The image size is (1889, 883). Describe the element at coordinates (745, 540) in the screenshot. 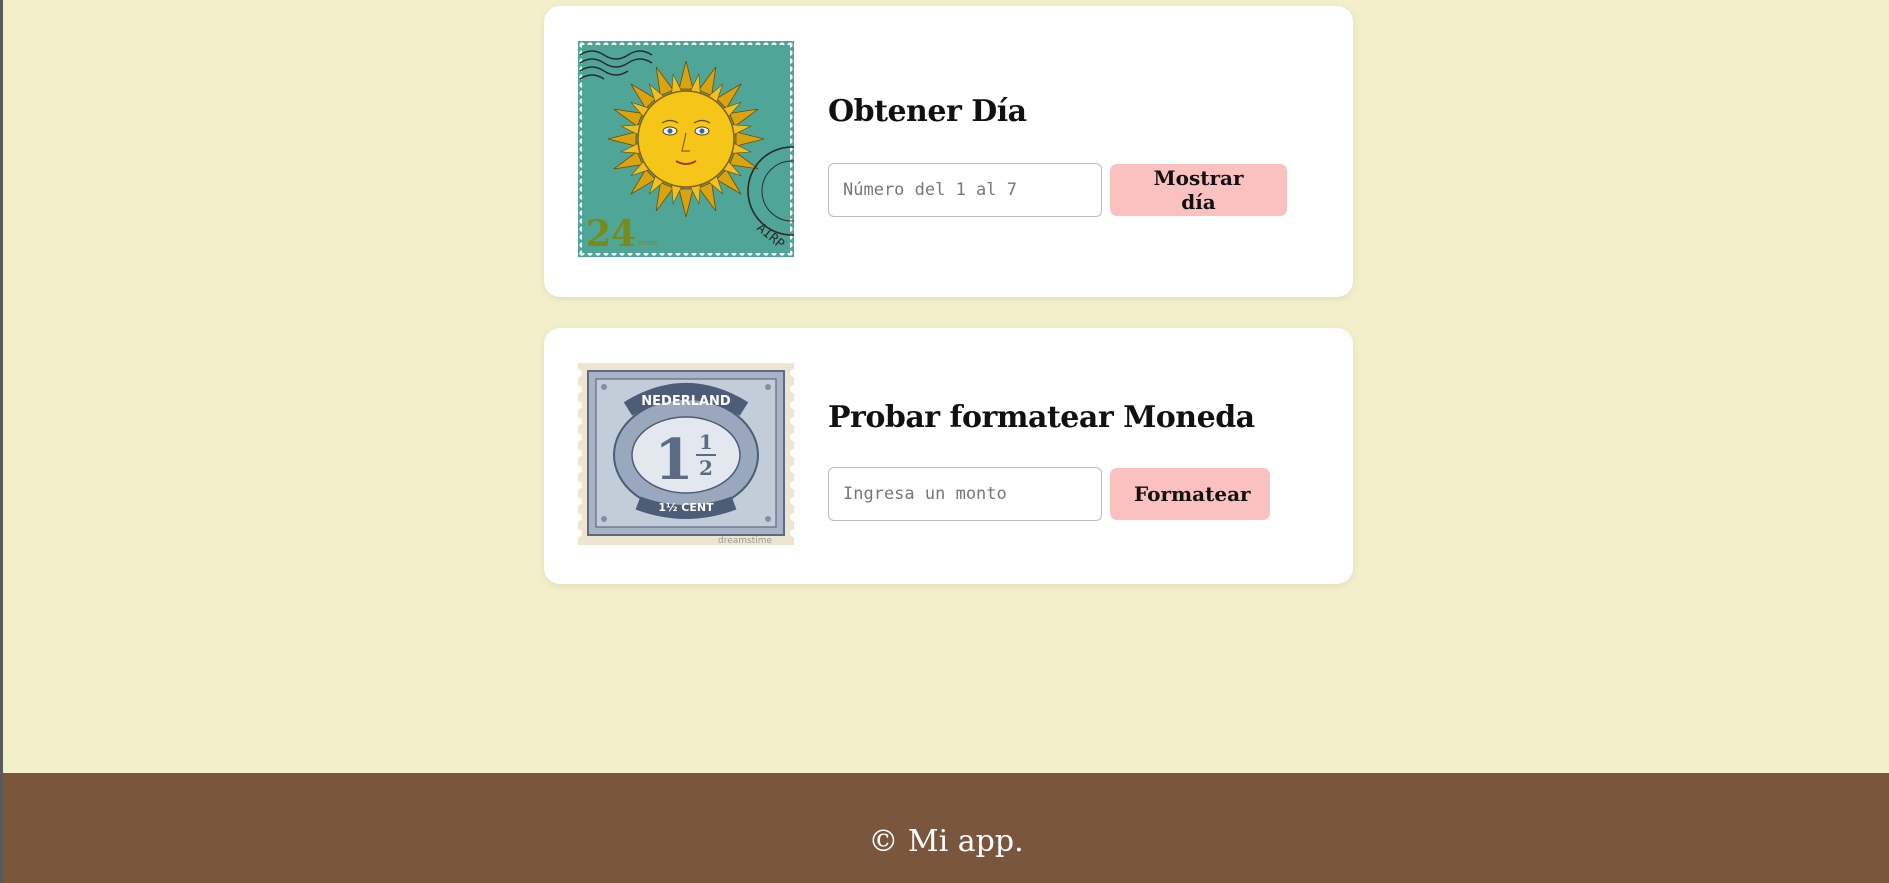

I see `svg-text: dreamstime` at that location.